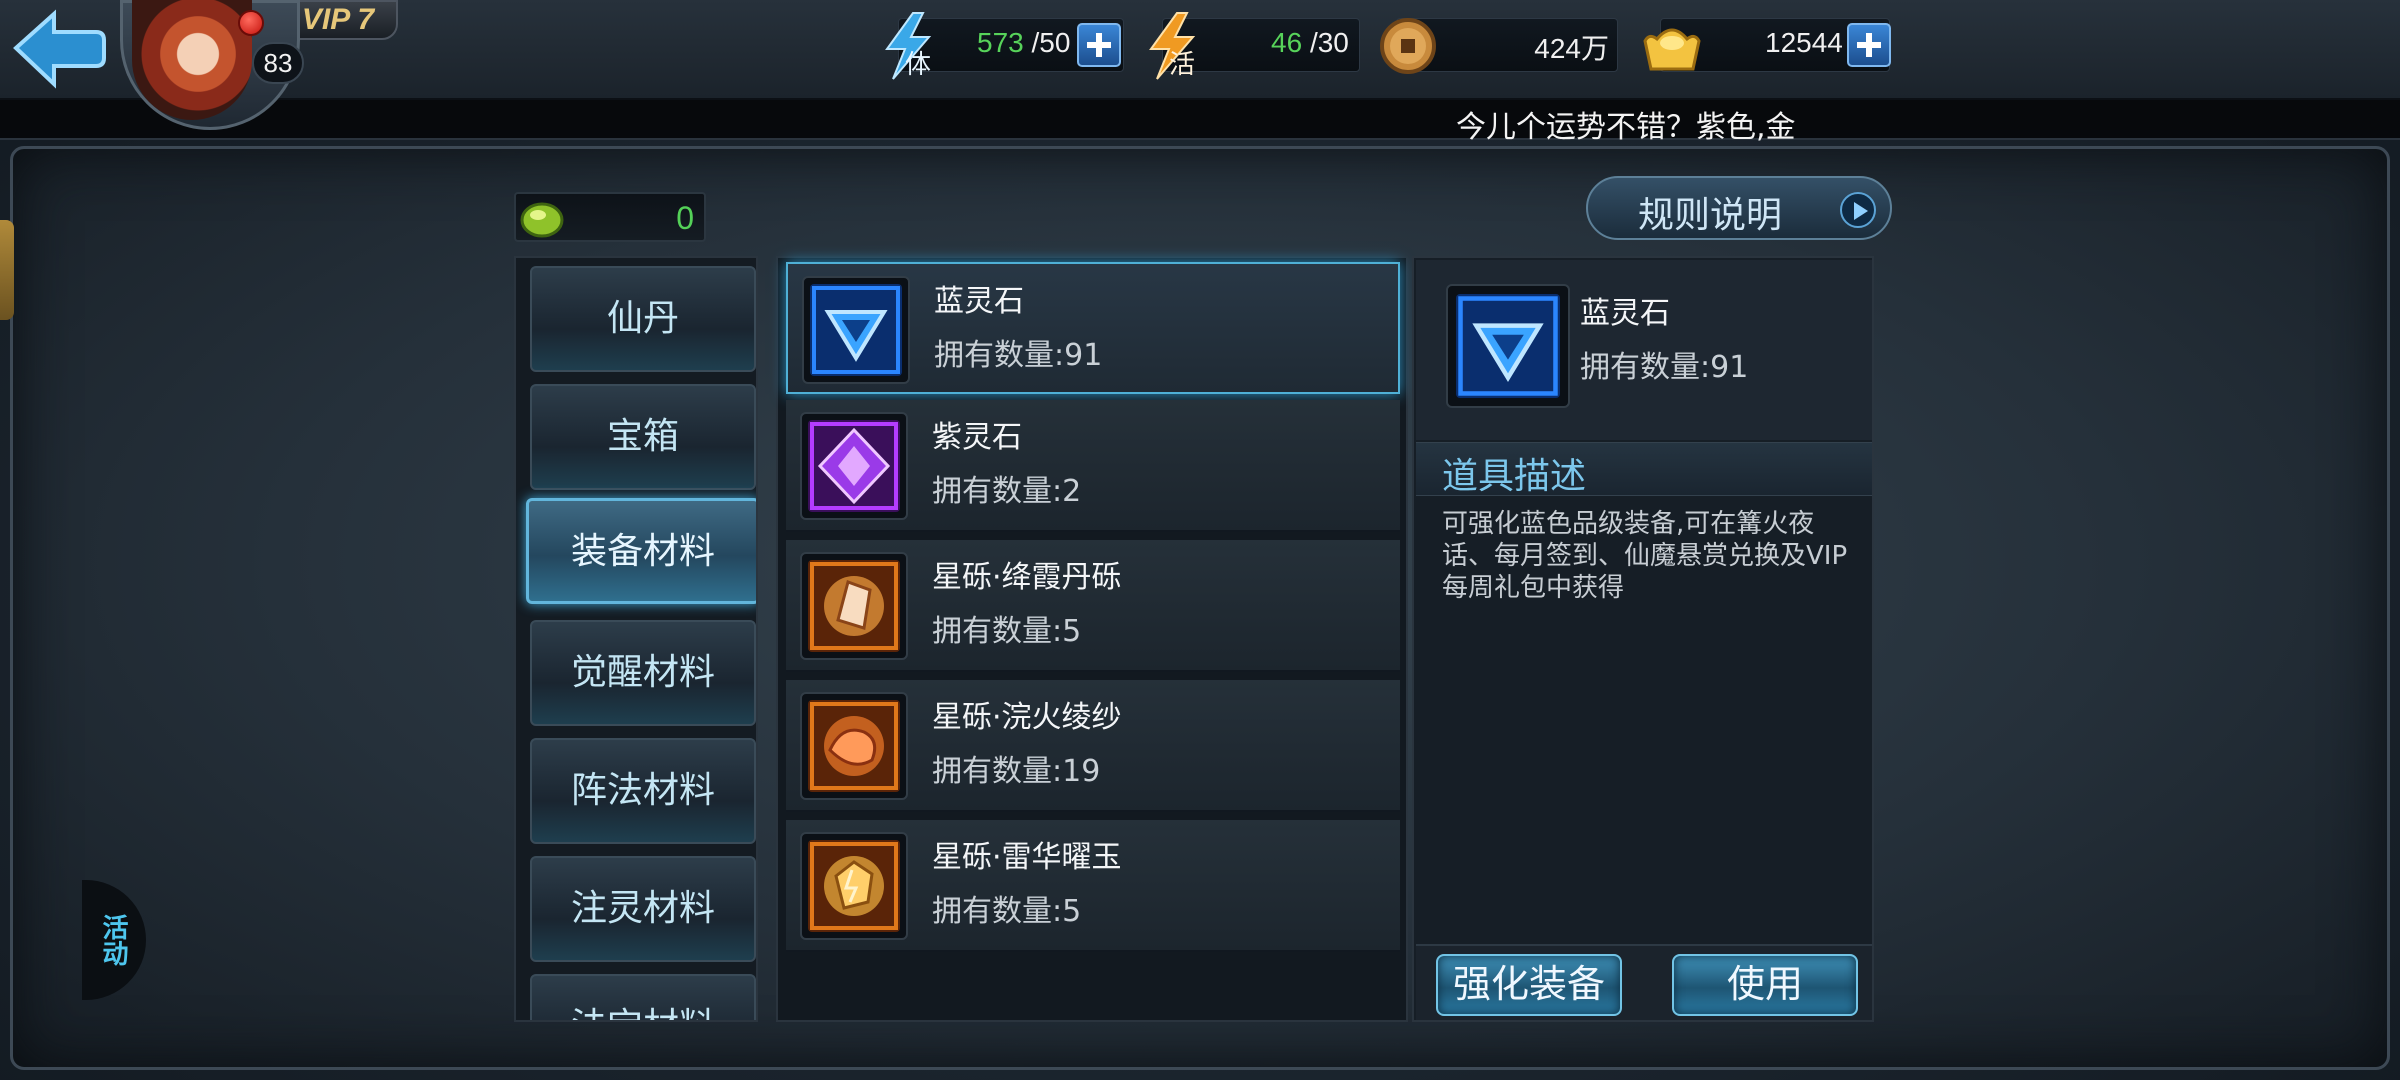  What do you see at coordinates (1869, 45) in the screenshot?
I see `add-gold-button` at bounding box center [1869, 45].